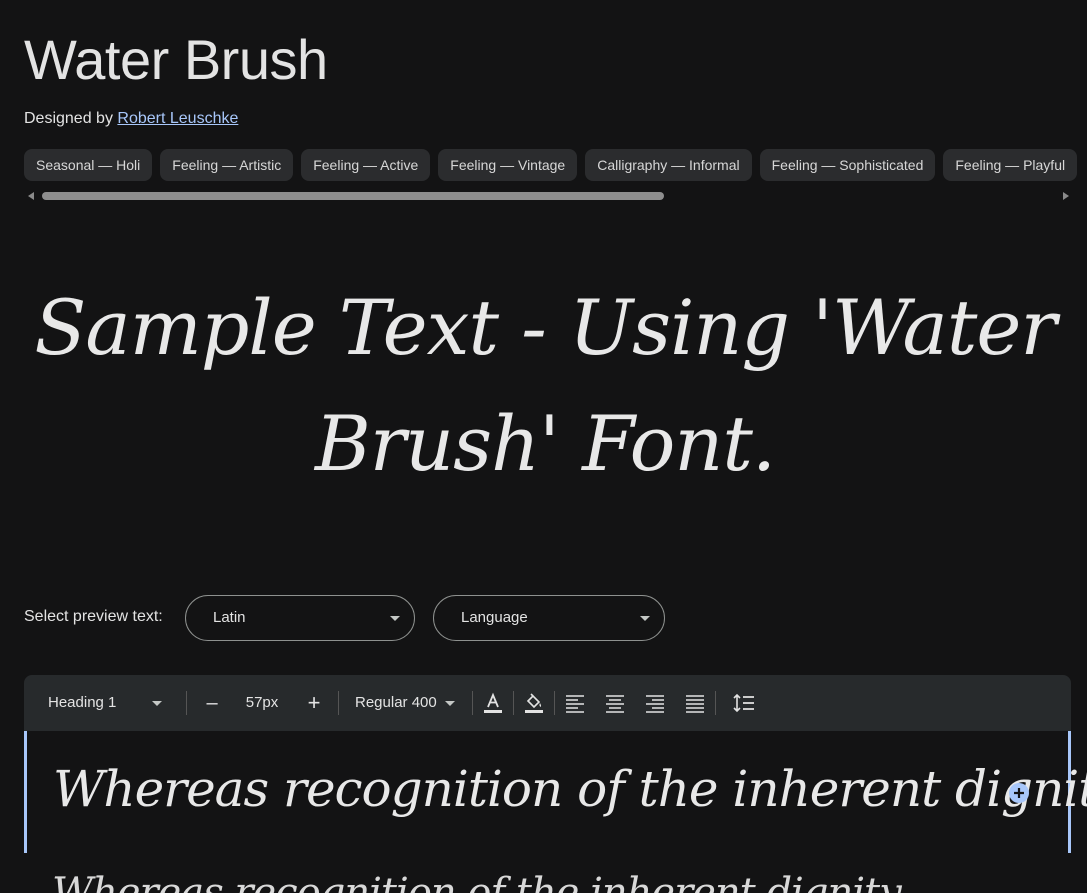 The height and width of the screenshot is (893, 1087). I want to click on style-select: Heading 1, so click(113, 703).